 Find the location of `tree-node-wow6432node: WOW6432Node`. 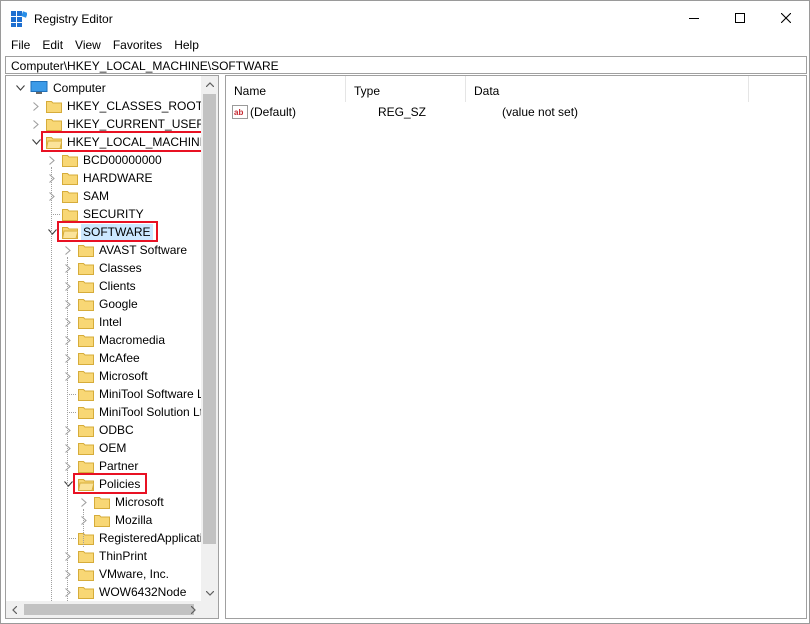

tree-node-wow6432node: WOW6432Node is located at coordinates (133, 592).